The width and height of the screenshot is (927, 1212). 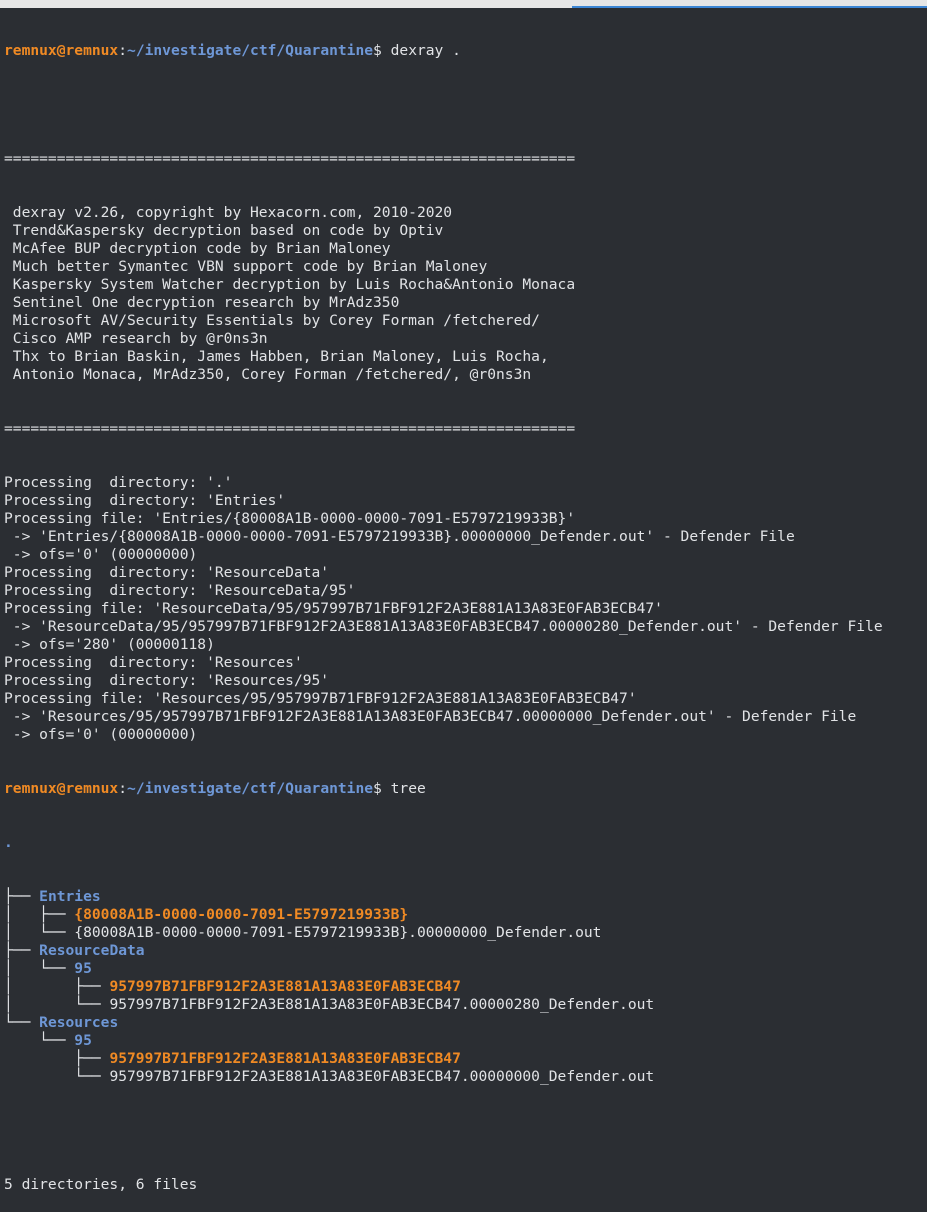 What do you see at coordinates (167, 680) in the screenshot?
I see `output-line: Processing directory: 'Resources/95'` at bounding box center [167, 680].